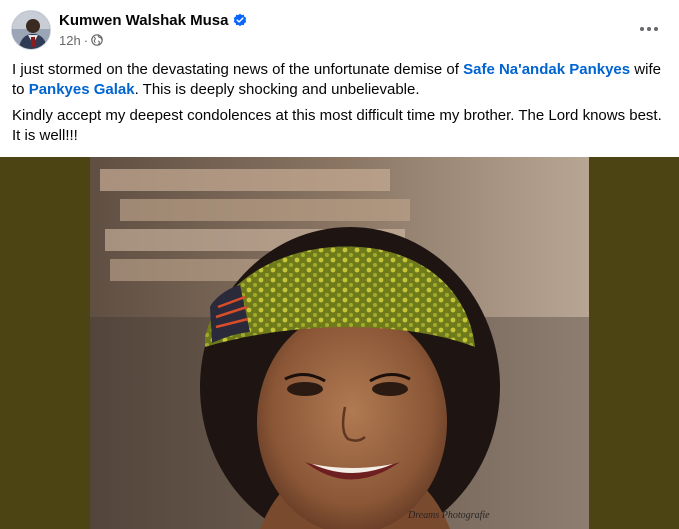 This screenshot has height=529, width=679. I want to click on photo-watermark: Dreams Photografie, so click(449, 515).